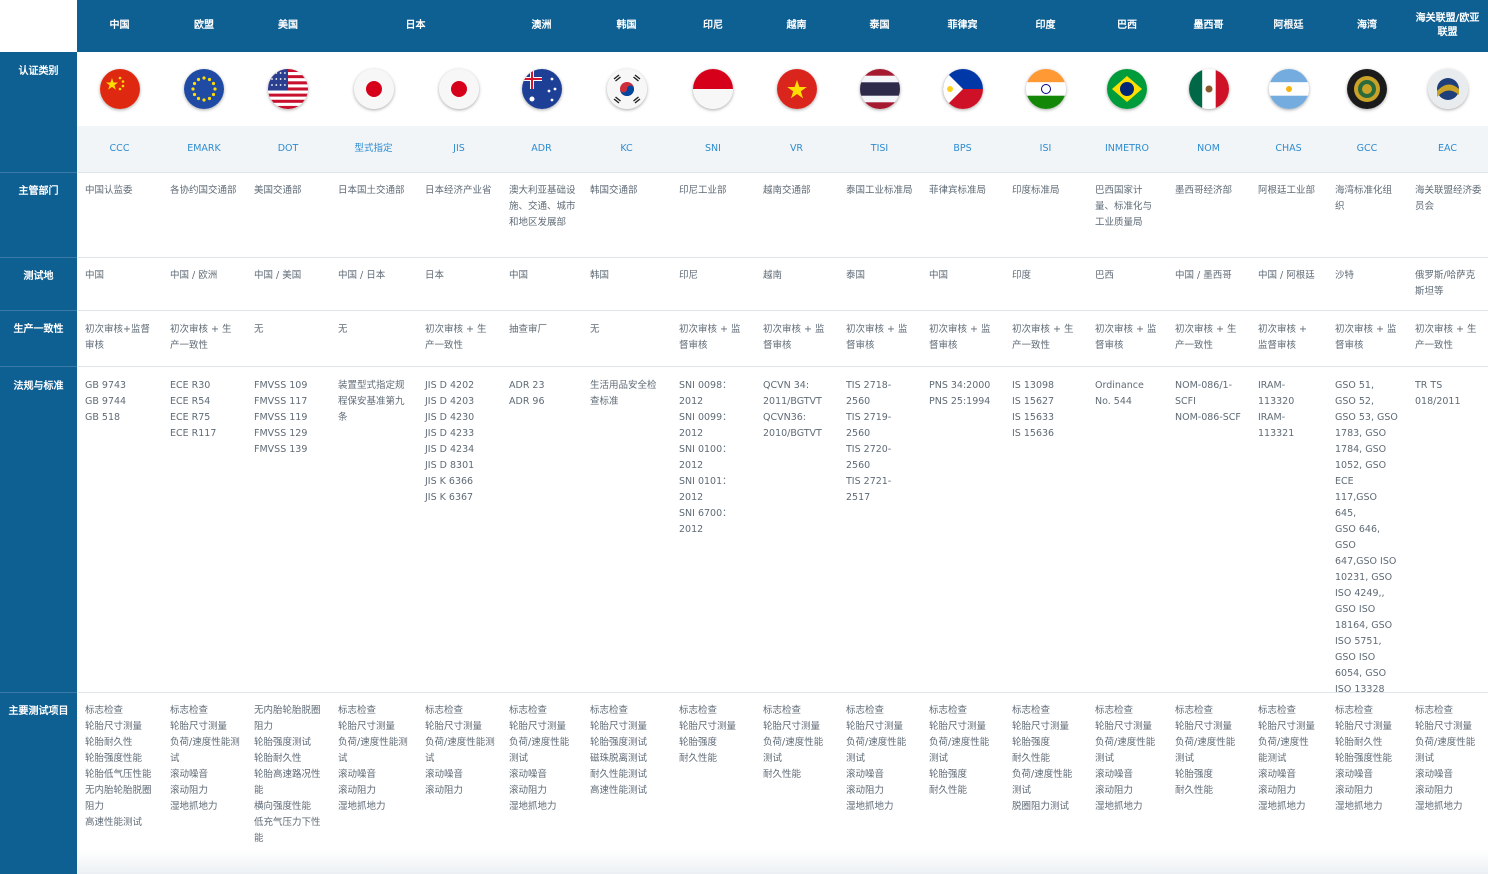 This screenshot has width=1488, height=874. I want to click on department-cell: 菲律宾标准局, so click(958, 190).